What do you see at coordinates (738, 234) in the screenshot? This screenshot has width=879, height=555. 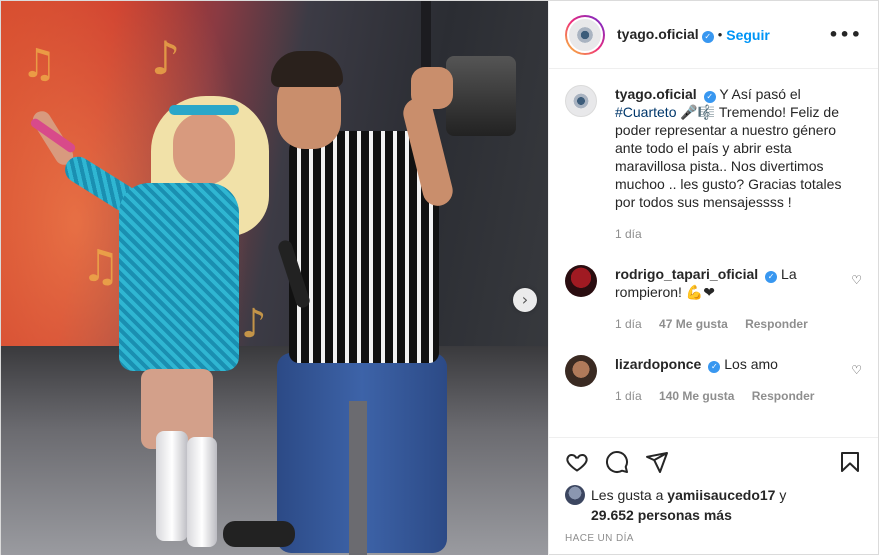 I see `caption-meta: 1 día` at bounding box center [738, 234].